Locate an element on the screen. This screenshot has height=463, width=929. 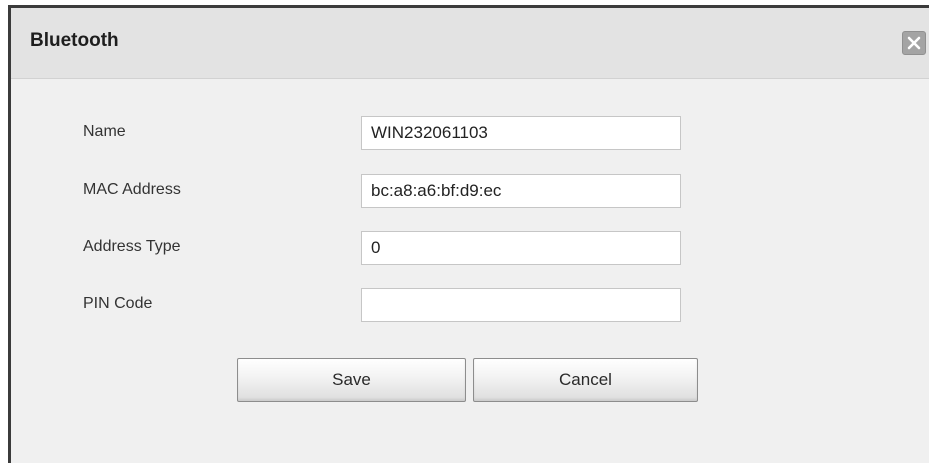
address-type-field is located at coordinates (521, 248).